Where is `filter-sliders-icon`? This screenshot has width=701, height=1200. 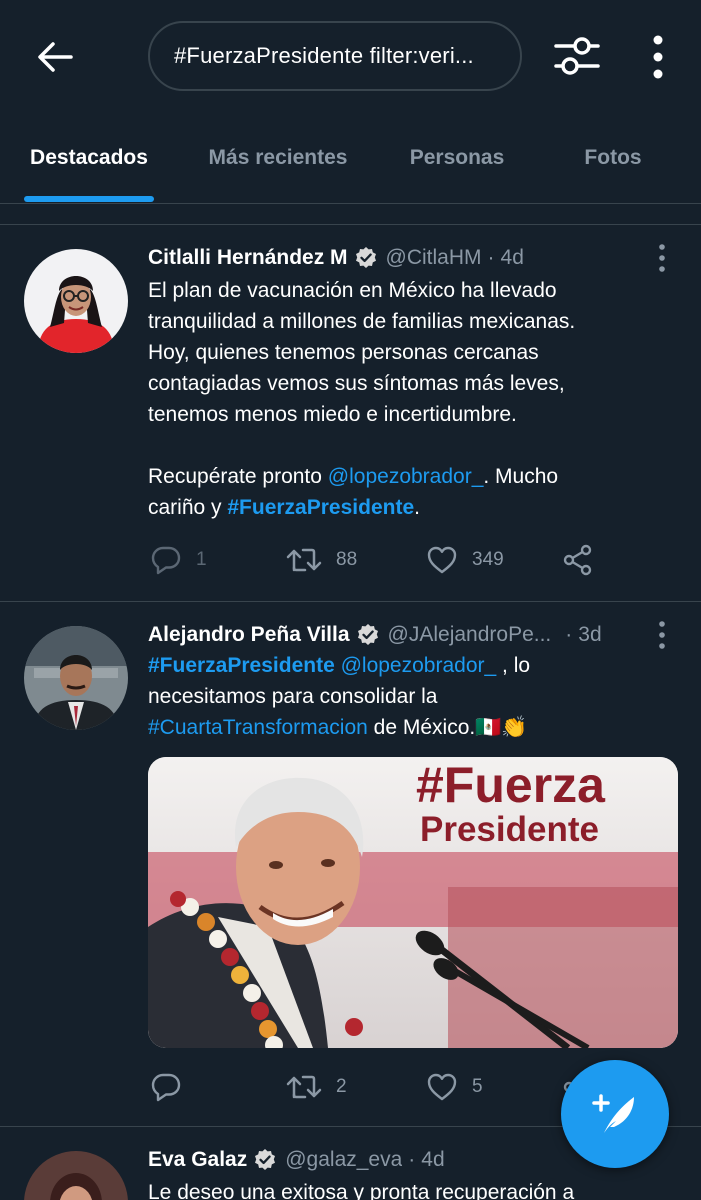 filter-sliders-icon is located at coordinates (577, 56).